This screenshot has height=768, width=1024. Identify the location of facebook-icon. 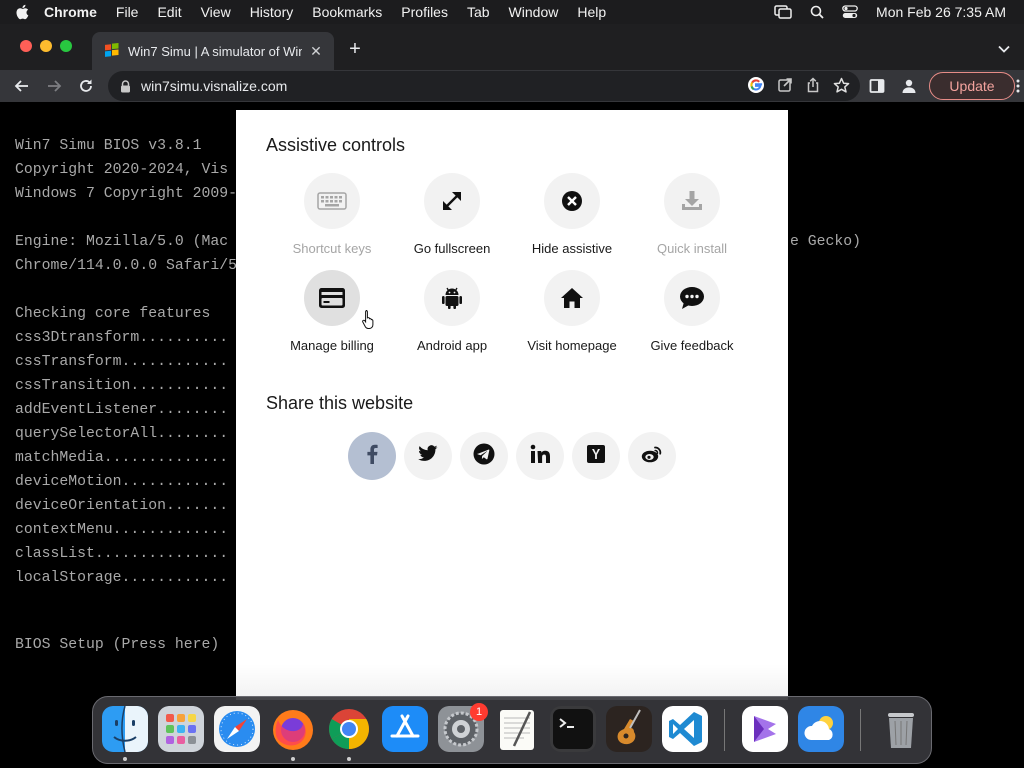
(372, 456).